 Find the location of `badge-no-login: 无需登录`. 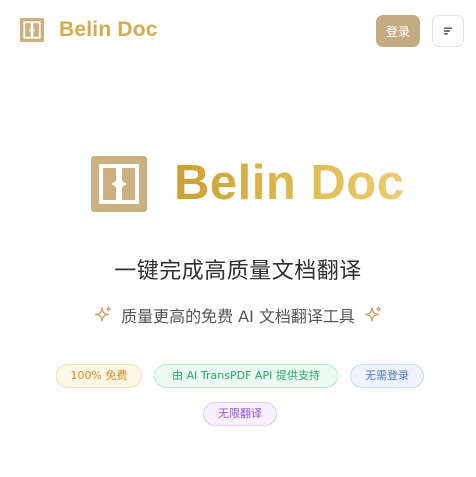

badge-no-login: 无需登录 is located at coordinates (387, 376).